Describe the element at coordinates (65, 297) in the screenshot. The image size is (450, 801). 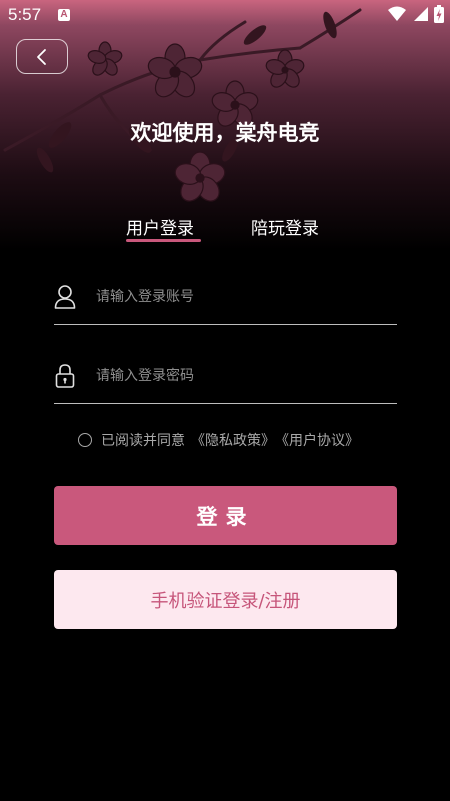
I see `user-icon` at that location.